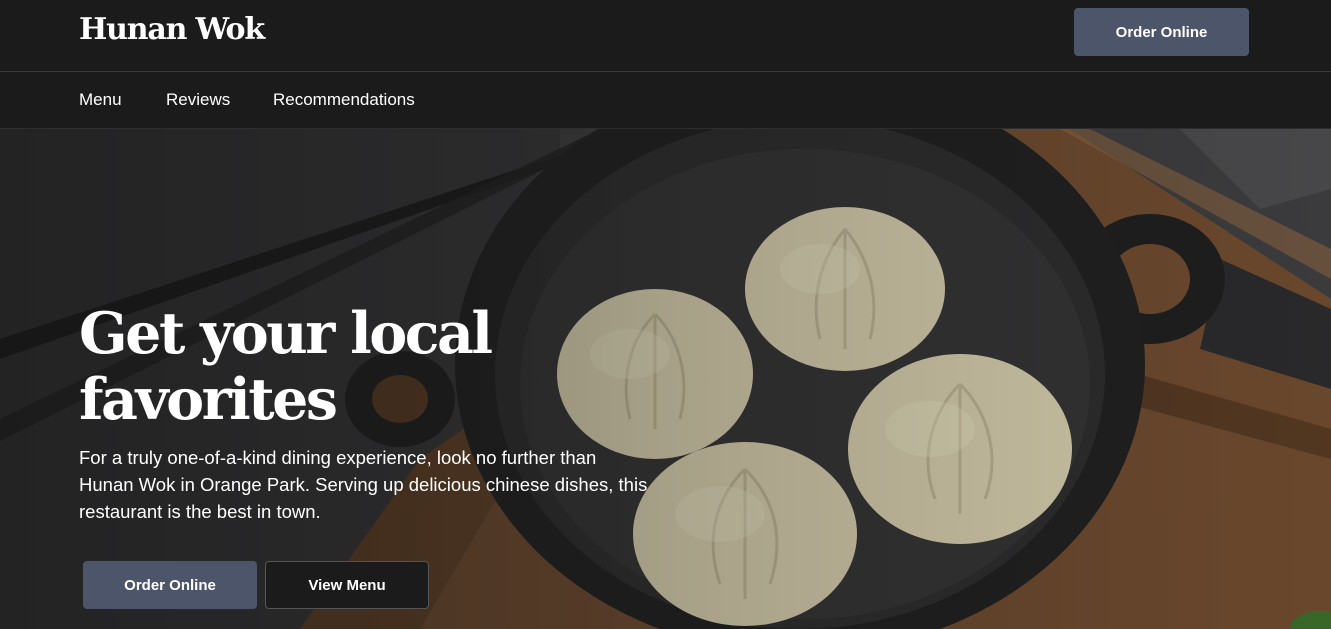  I want to click on hero-order-online-button: Order Online, so click(170, 585).